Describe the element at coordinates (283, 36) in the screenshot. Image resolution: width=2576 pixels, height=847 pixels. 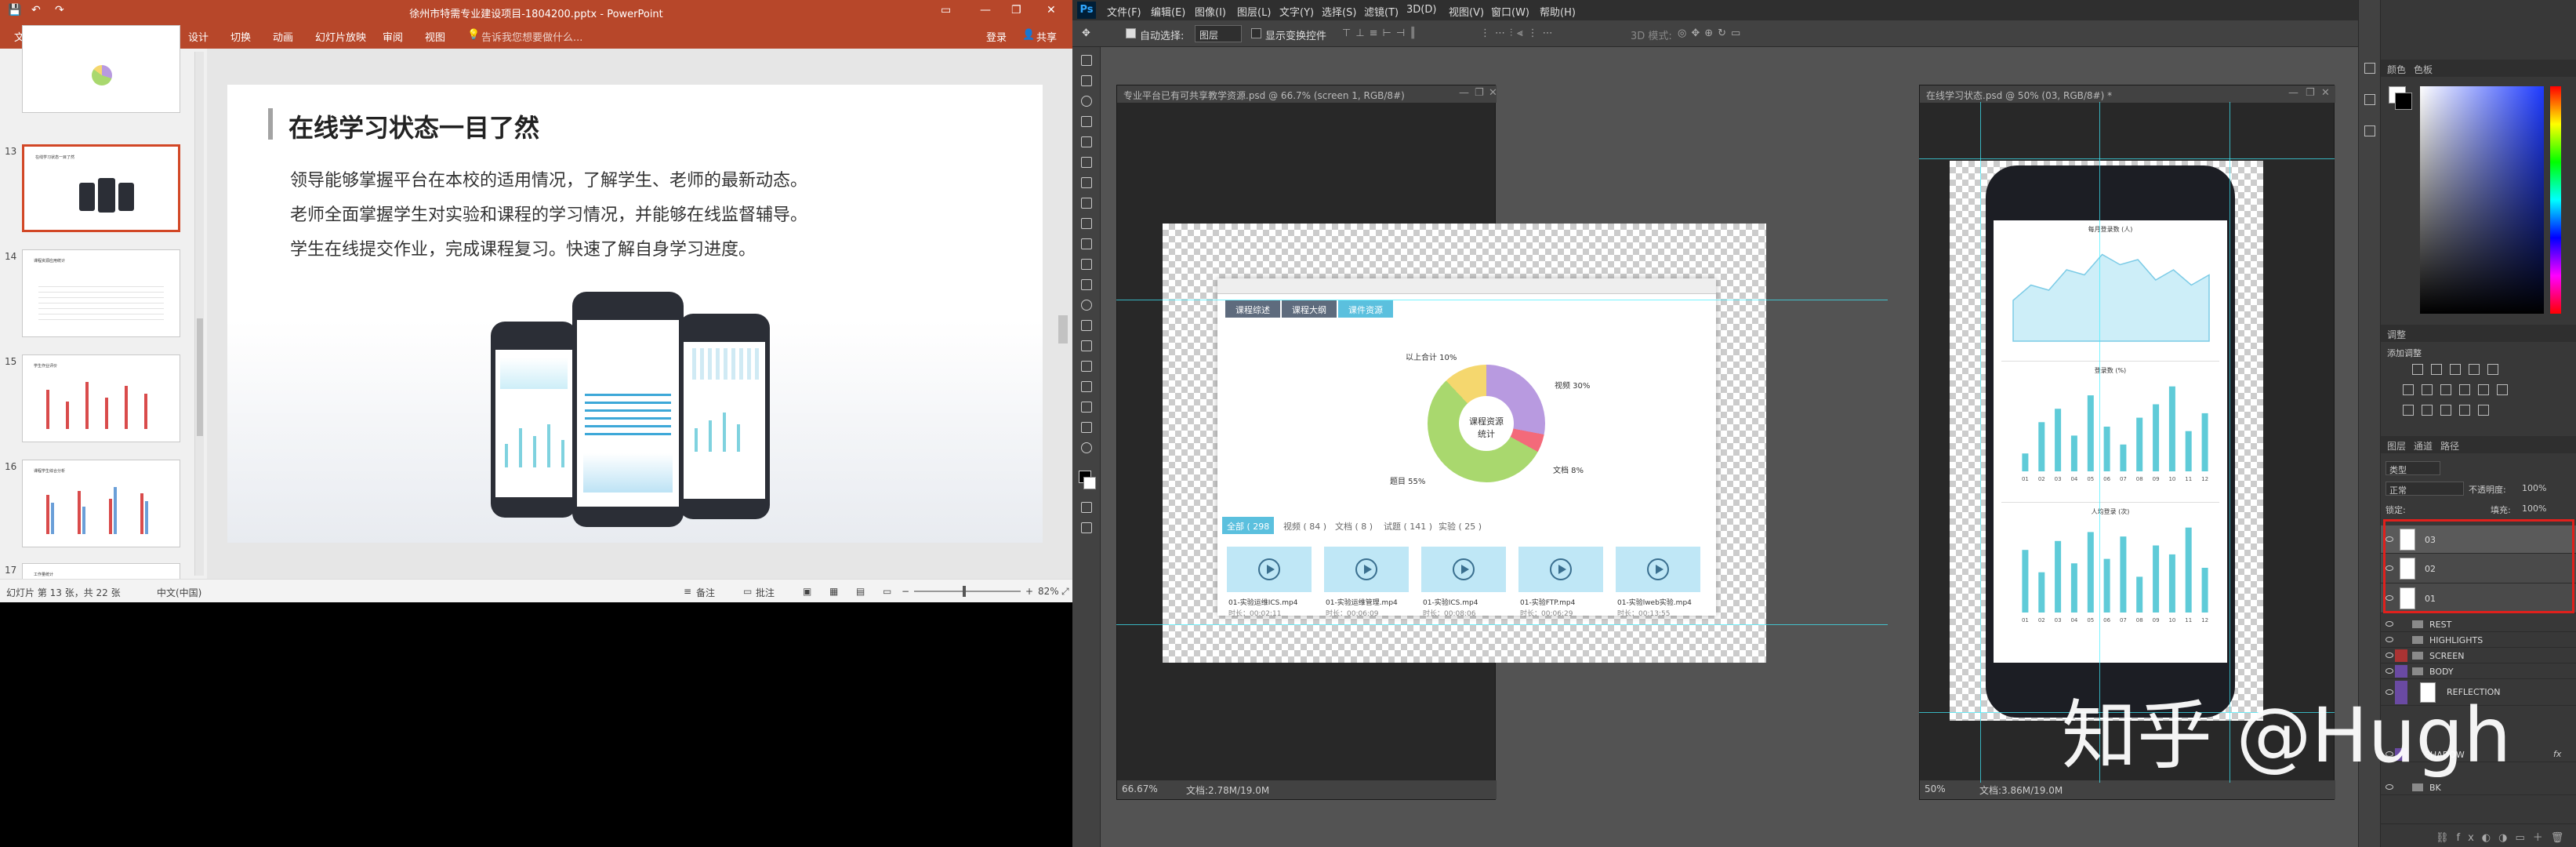
I see `tab-animations: 动画` at that location.